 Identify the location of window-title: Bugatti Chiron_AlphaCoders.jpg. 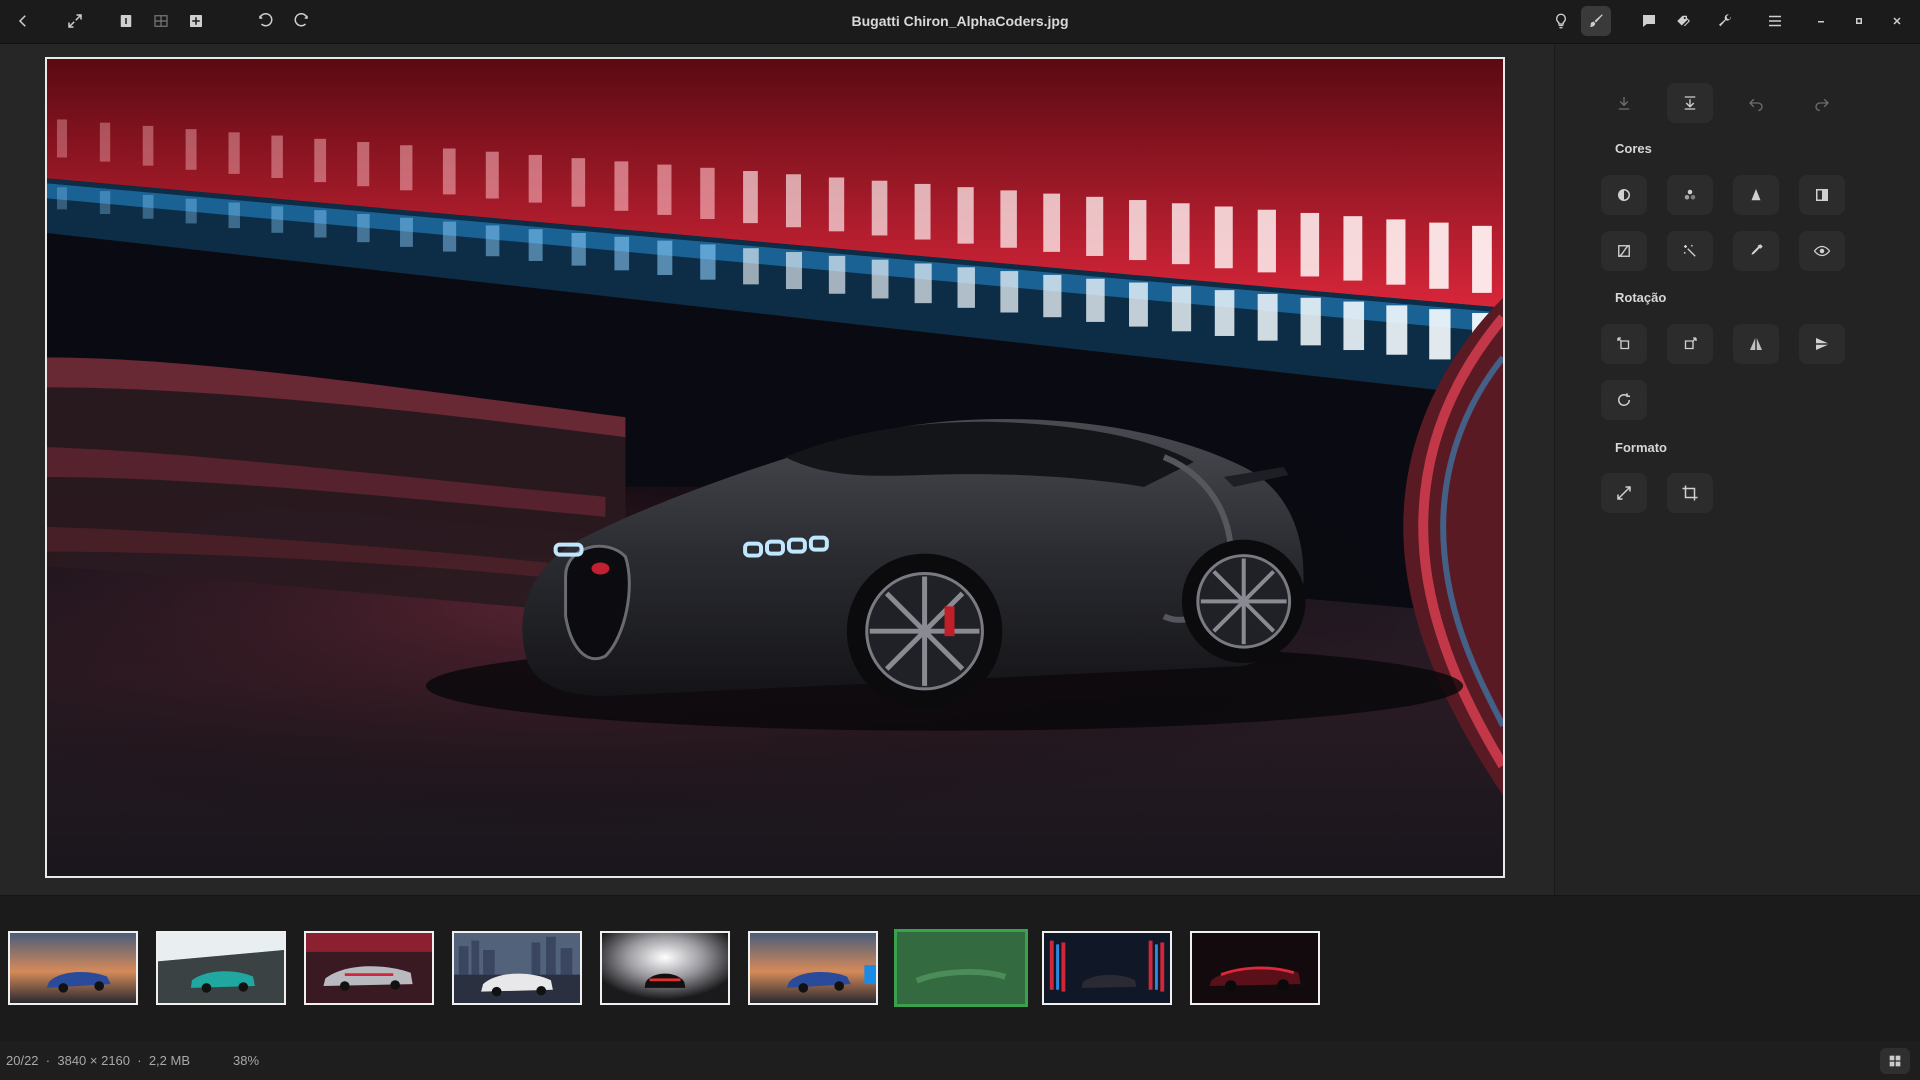
(960, 21).